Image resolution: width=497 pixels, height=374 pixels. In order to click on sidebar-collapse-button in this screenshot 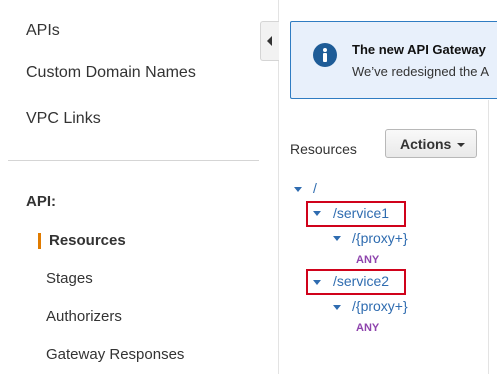, I will do `click(269, 41)`.